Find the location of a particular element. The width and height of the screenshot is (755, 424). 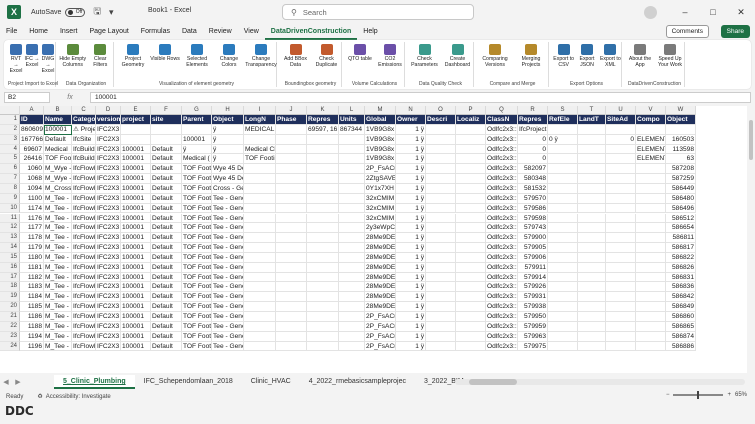

cell: 586822 is located at coordinates (681, 257).